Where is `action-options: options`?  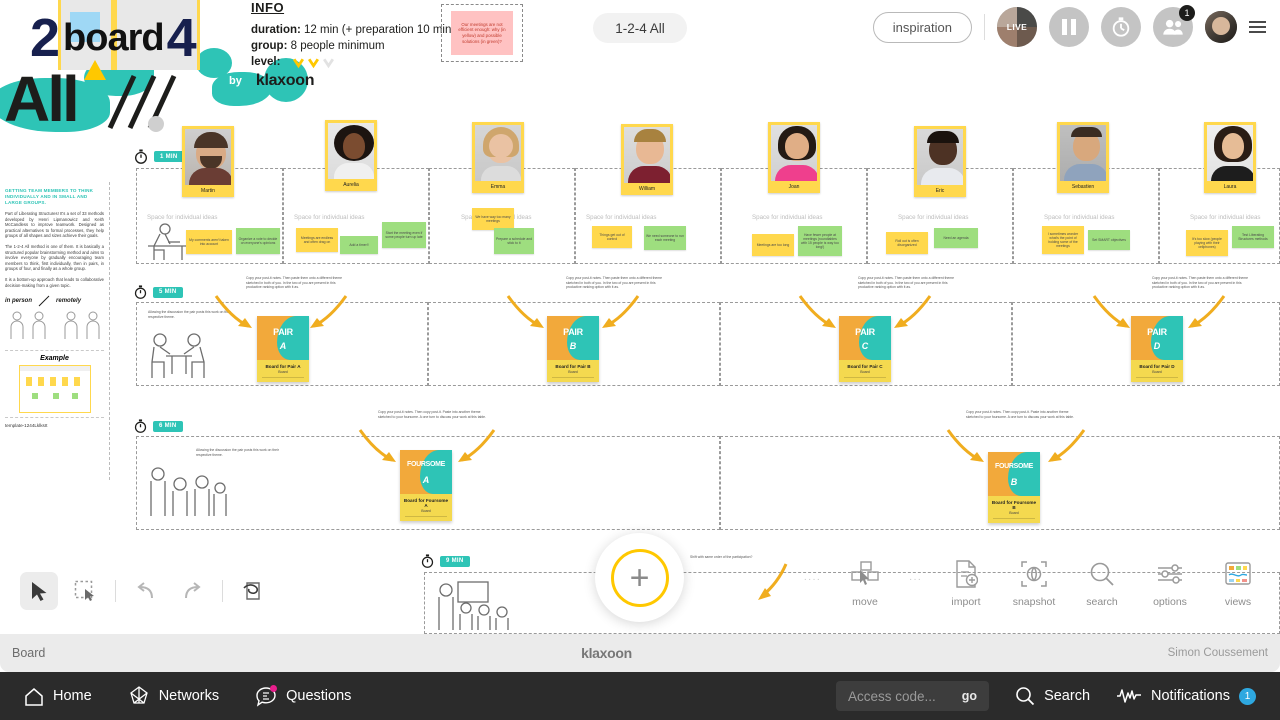 action-options: options is located at coordinates (1170, 582).